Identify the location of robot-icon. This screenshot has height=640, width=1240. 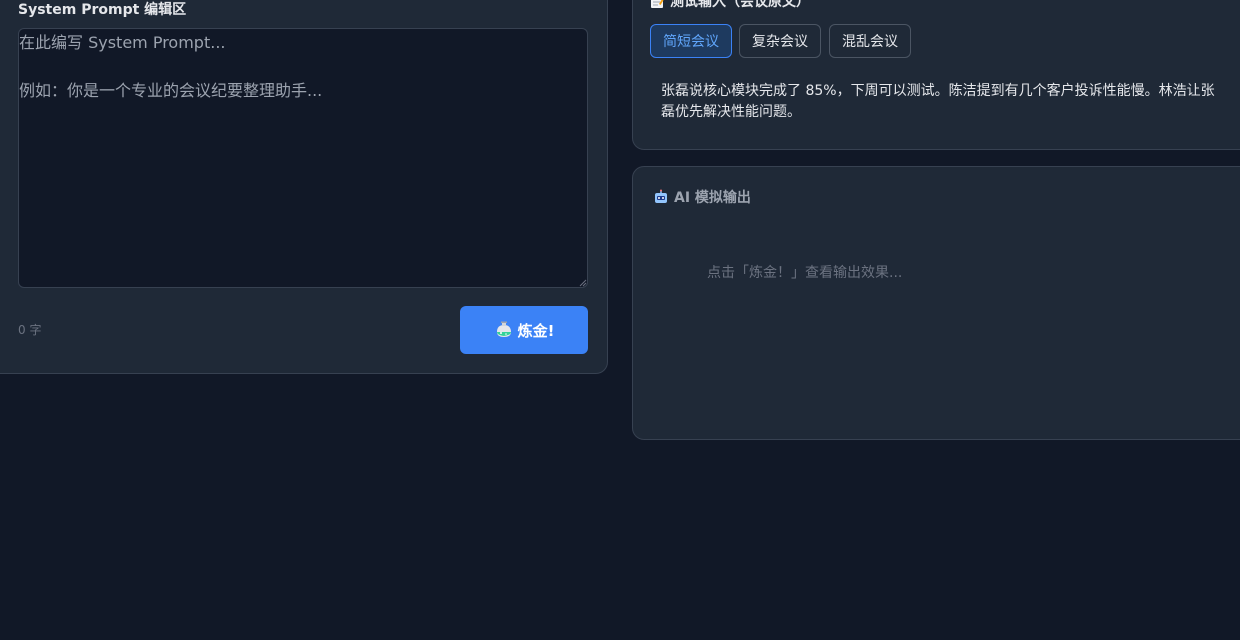
(661, 196).